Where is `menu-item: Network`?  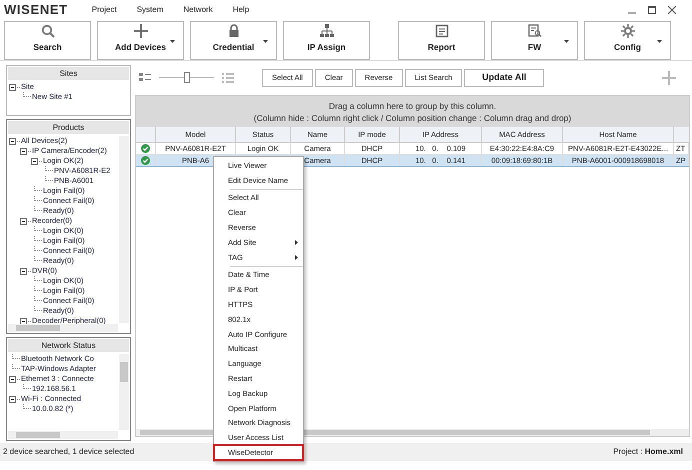
menu-item: Network is located at coordinates (198, 10).